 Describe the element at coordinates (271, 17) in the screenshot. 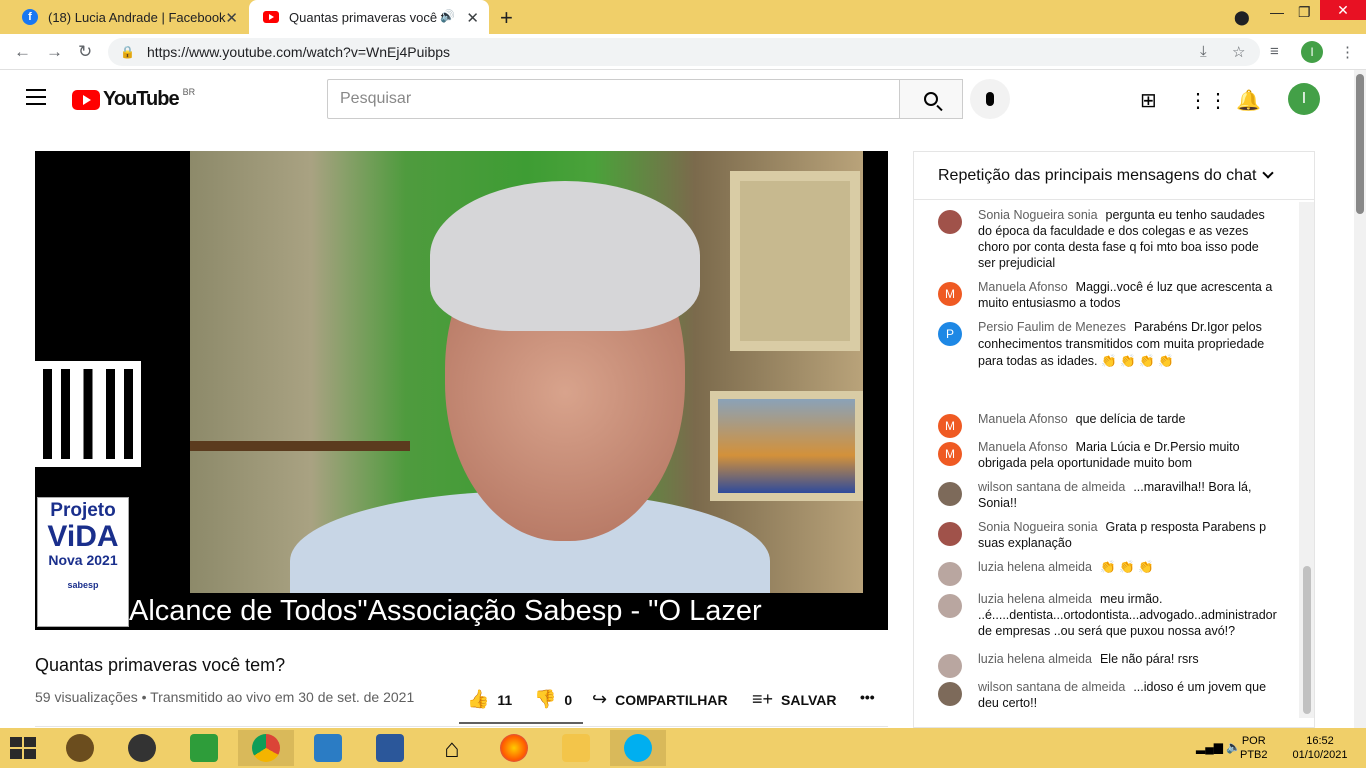

I see `youtube-icon` at that location.